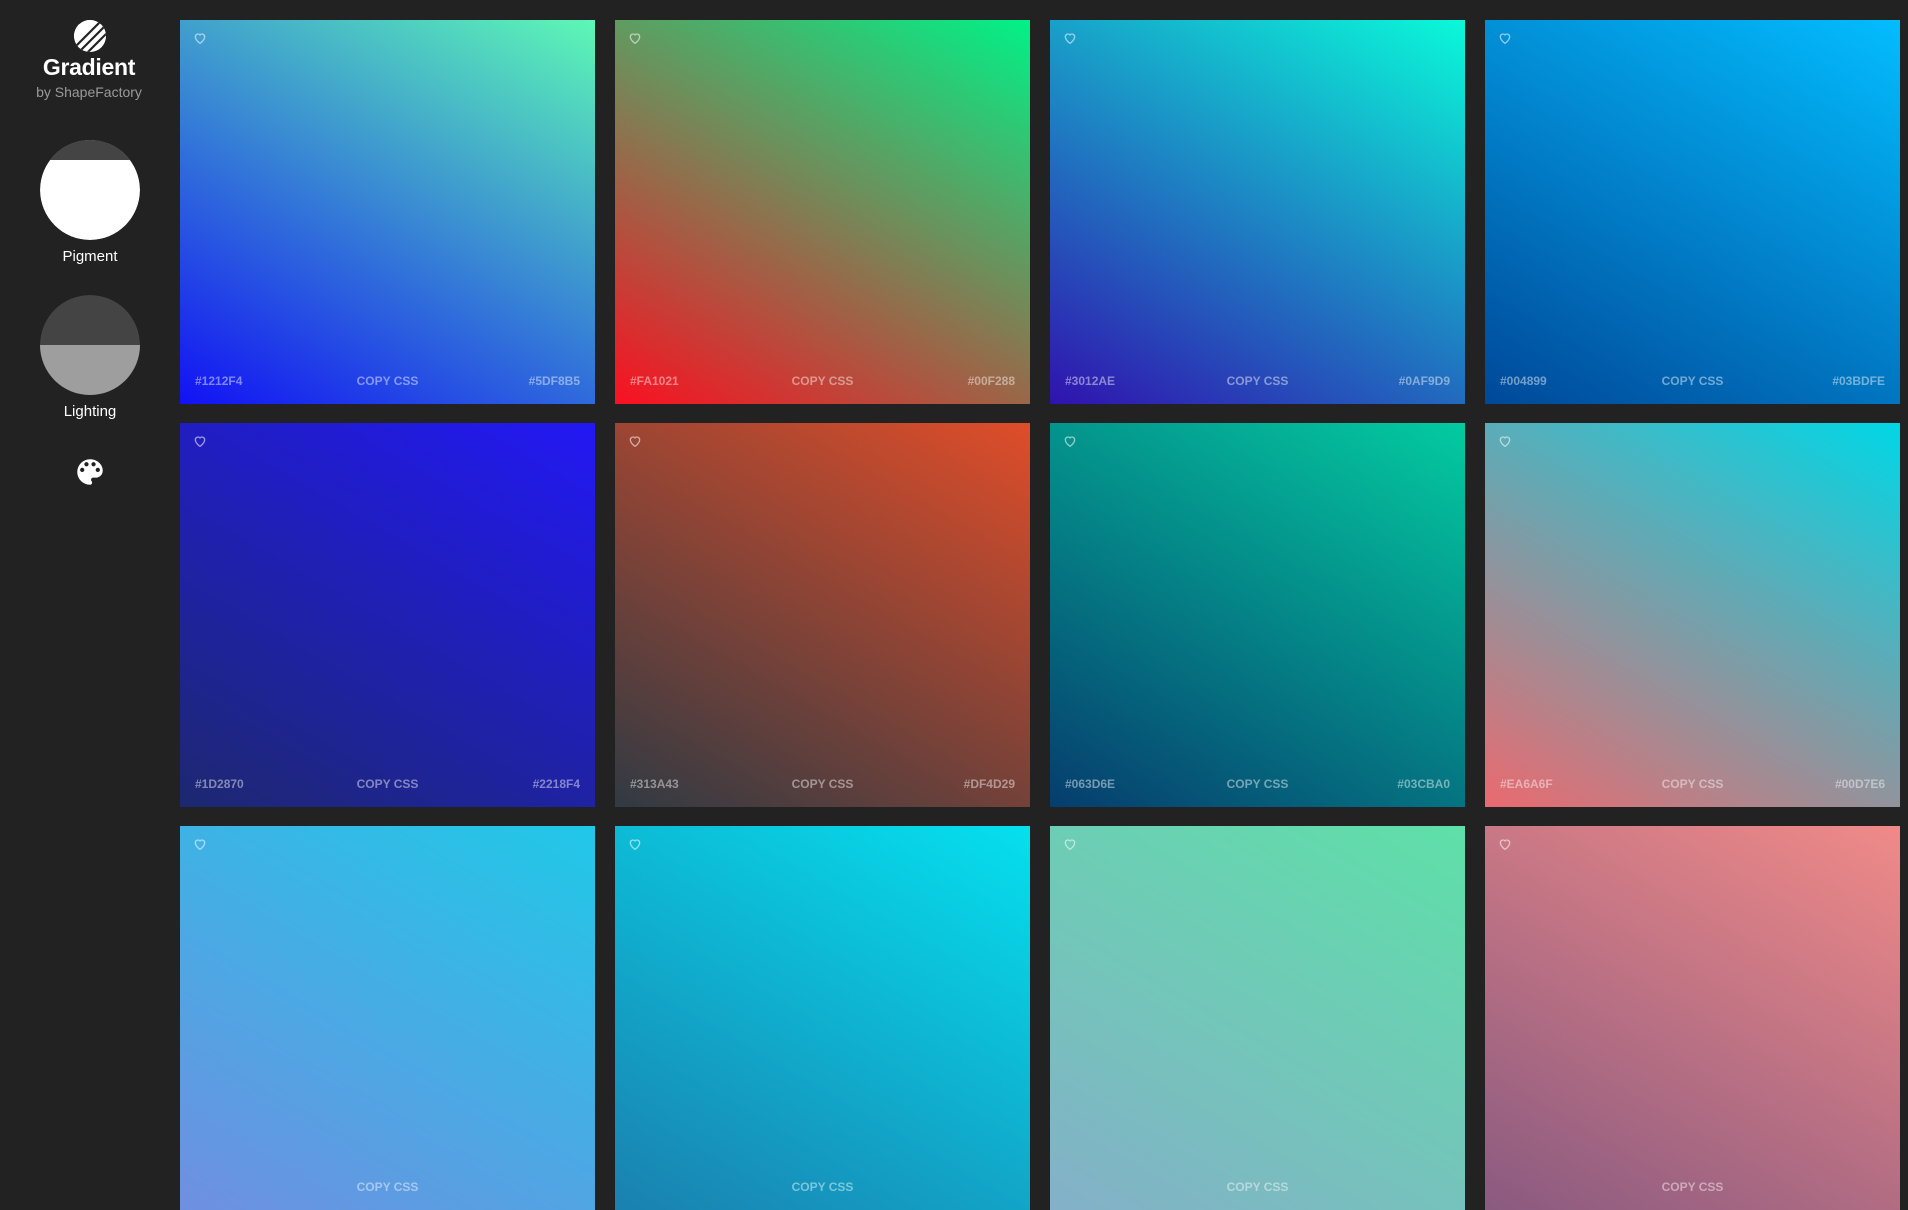 The image size is (1908, 1210). Describe the element at coordinates (387, 382) in the screenshot. I see `card-footer: #1212F4 COPY CSS #5DF8B5` at that location.